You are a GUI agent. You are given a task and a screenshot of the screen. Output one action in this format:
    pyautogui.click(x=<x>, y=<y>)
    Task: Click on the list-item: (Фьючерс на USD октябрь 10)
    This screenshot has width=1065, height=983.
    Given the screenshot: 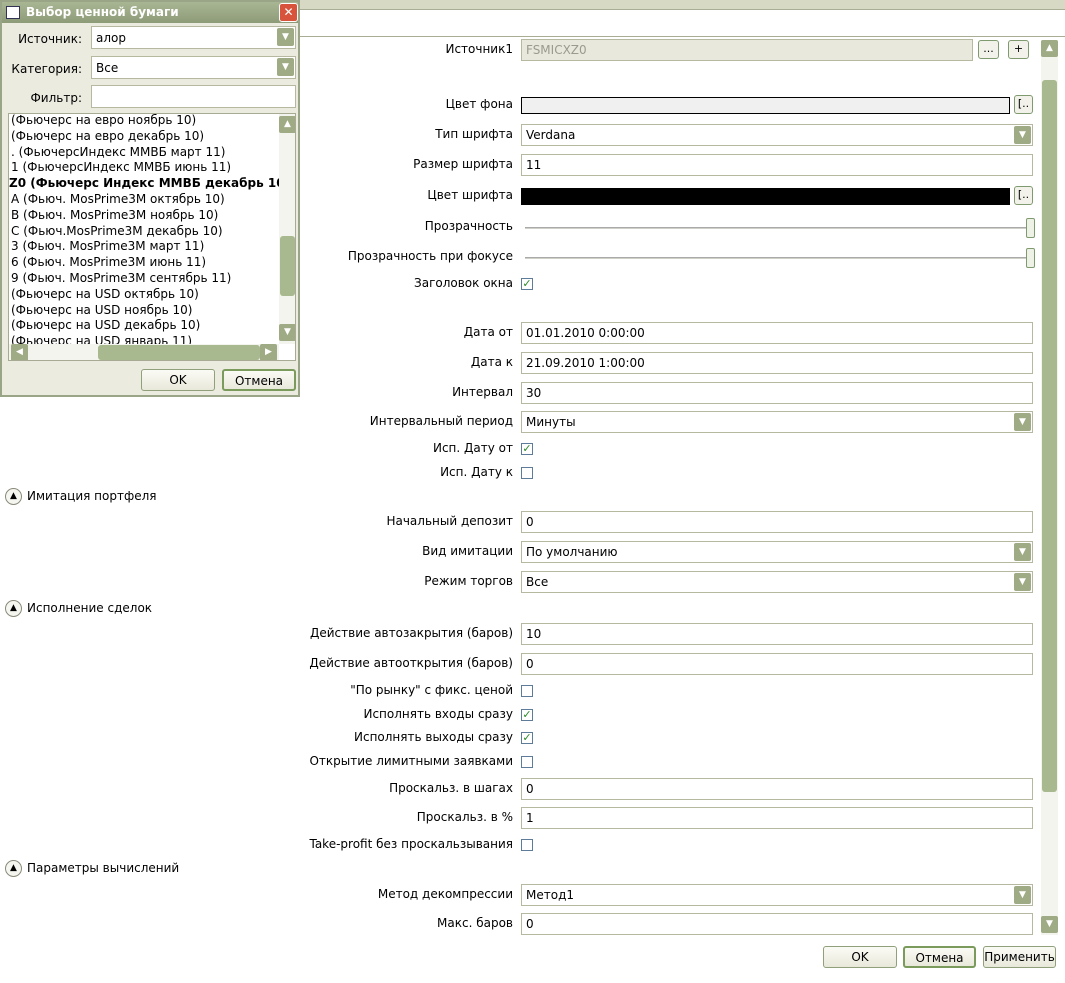 What is the action you would take?
    pyautogui.click(x=105, y=294)
    